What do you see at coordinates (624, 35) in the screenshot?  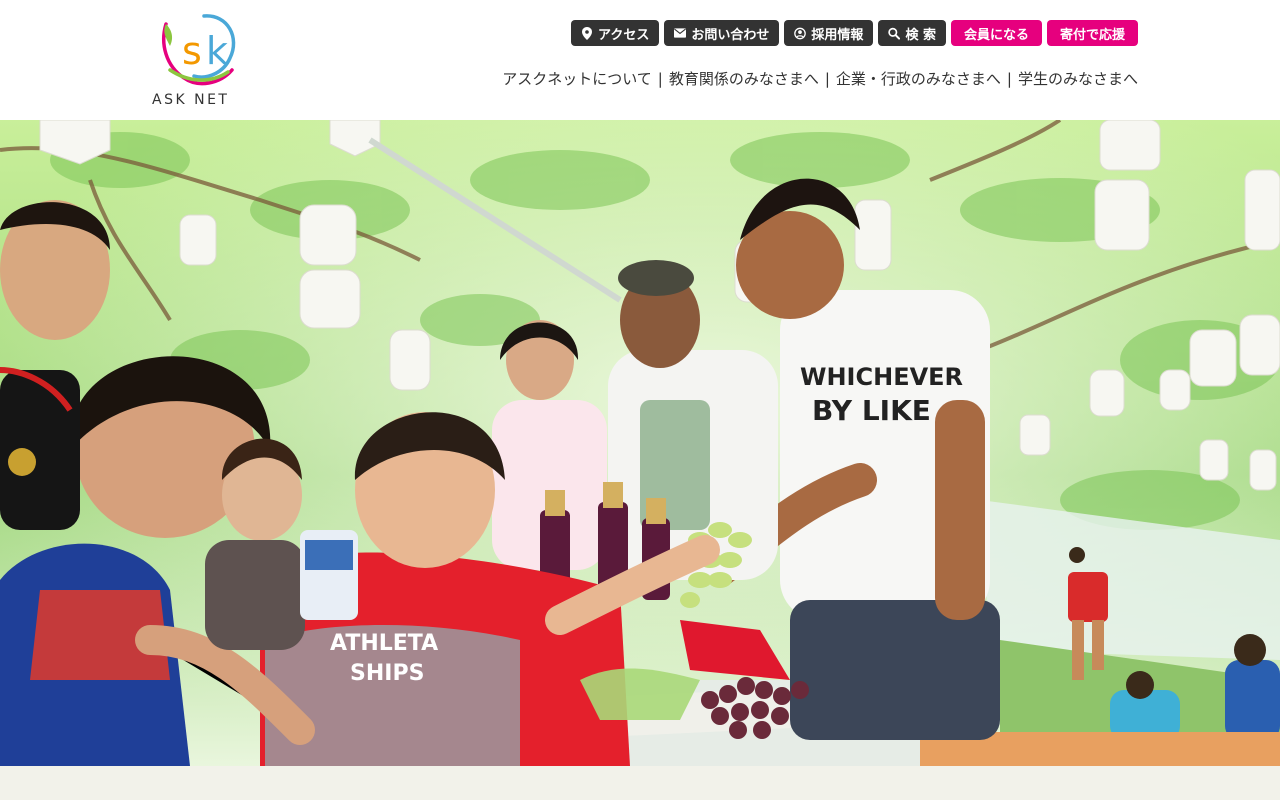 I see `access-button-label: アクセス` at bounding box center [624, 35].